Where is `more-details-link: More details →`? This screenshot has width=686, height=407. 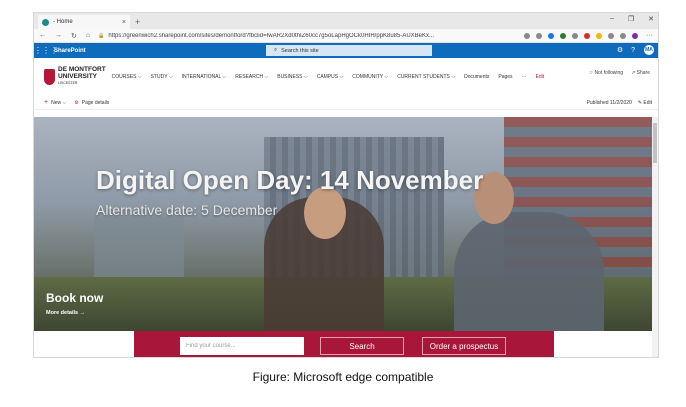 more-details-link: More details → is located at coordinates (65, 313).